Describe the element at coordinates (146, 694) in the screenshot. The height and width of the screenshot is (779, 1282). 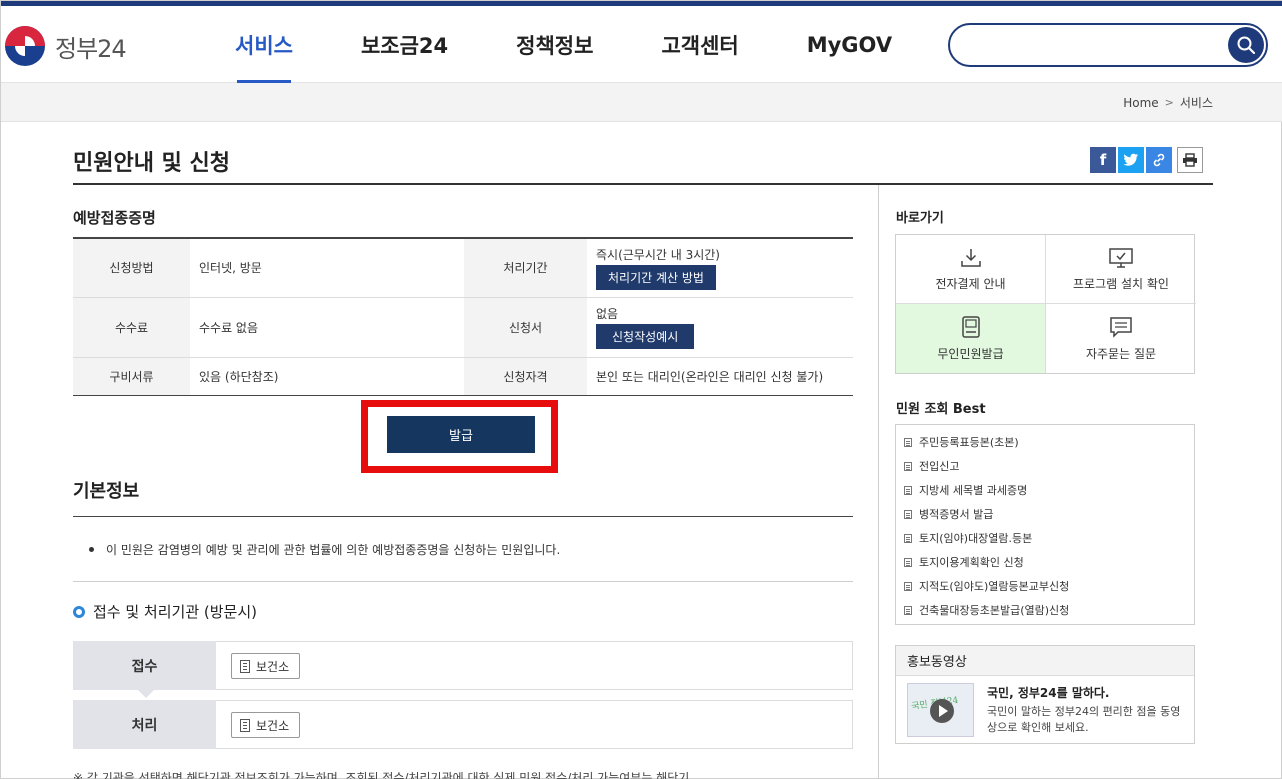
I see `arrow-down-icon` at that location.